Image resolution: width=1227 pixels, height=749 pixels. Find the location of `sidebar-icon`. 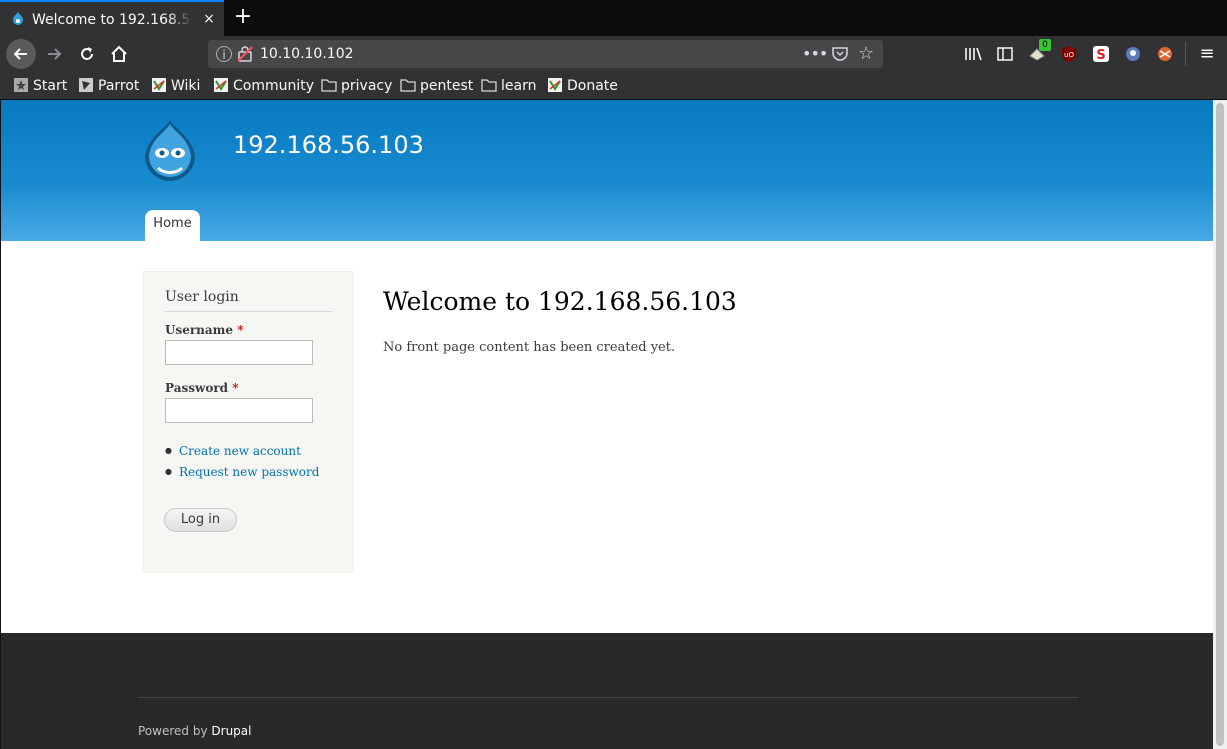

sidebar-icon is located at coordinates (1005, 54).